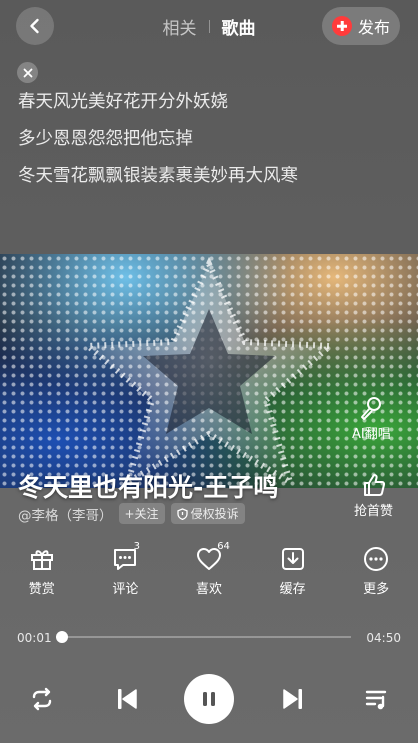 Image resolution: width=418 pixels, height=743 pixels. What do you see at coordinates (376, 559) in the screenshot?
I see `more-icon` at bounding box center [376, 559].